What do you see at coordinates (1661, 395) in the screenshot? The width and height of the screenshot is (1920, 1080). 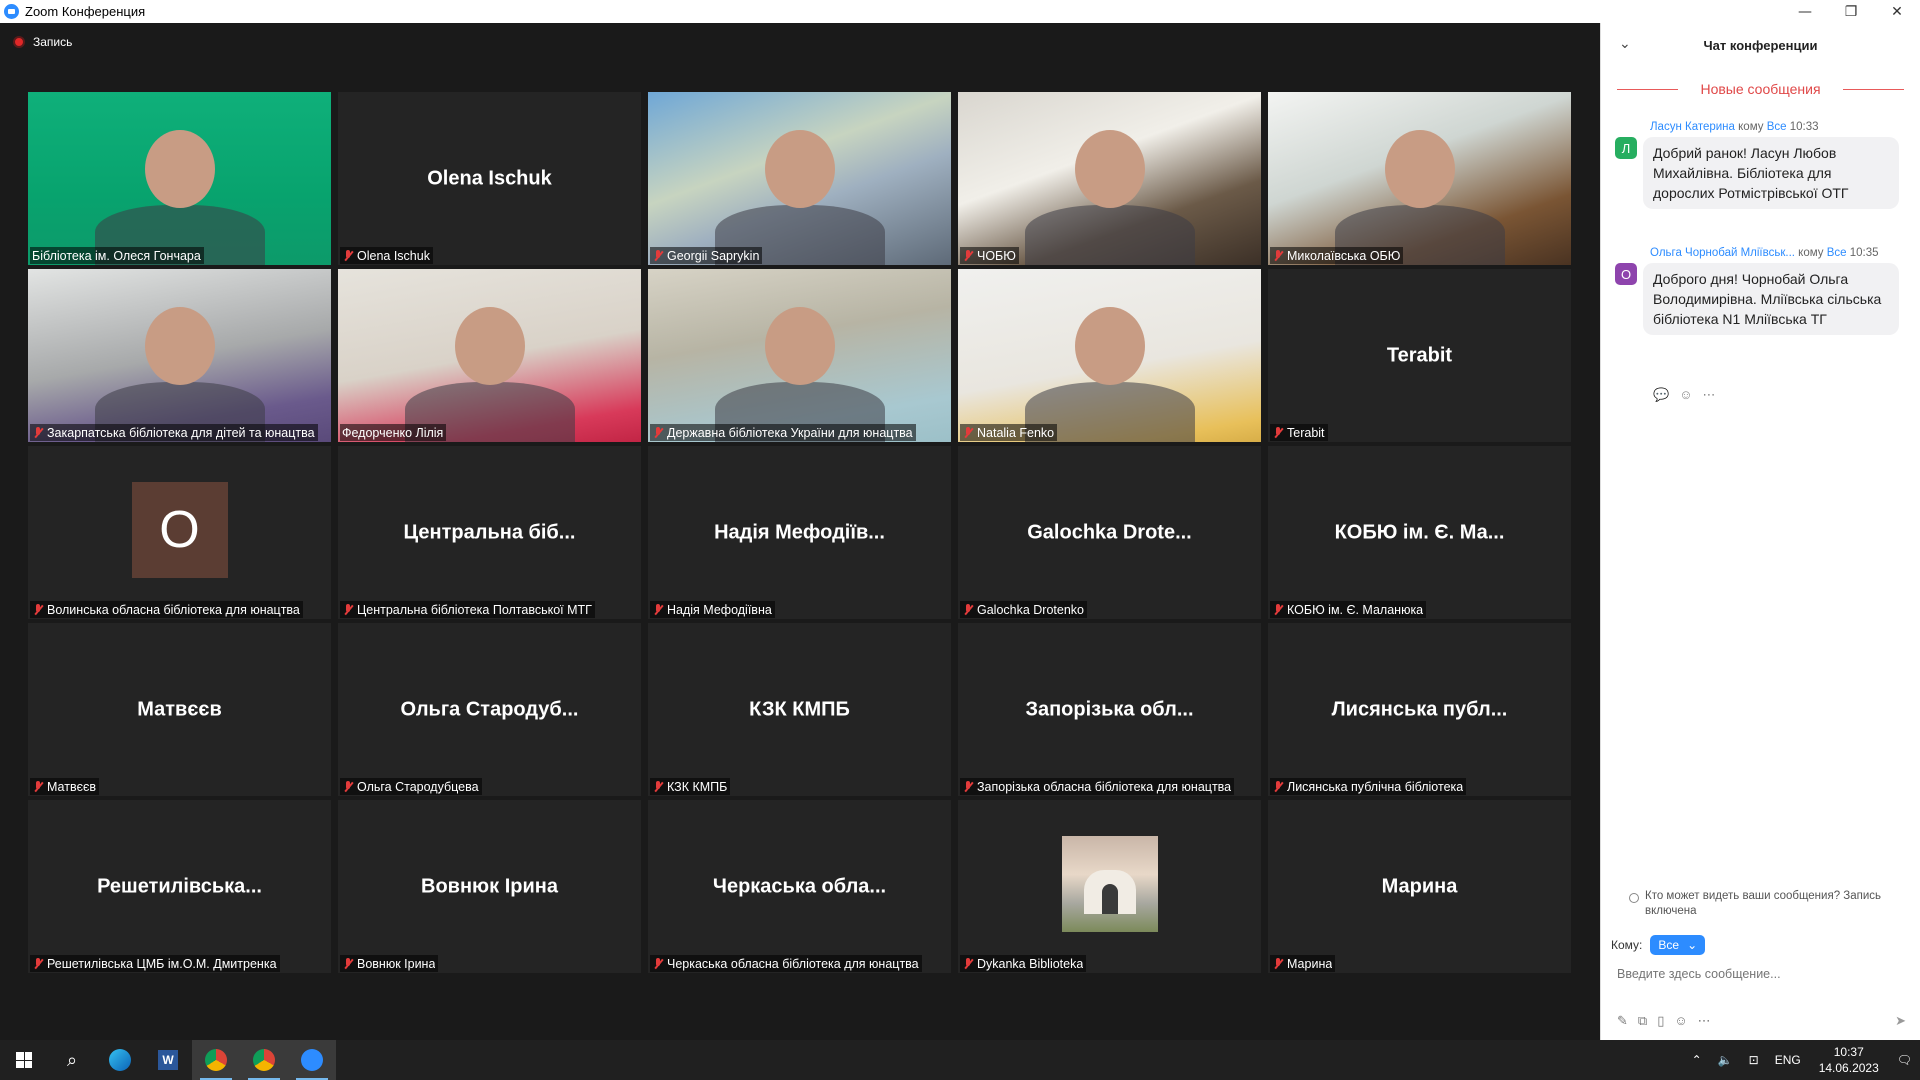 I see `reply-icon: 💬` at bounding box center [1661, 395].